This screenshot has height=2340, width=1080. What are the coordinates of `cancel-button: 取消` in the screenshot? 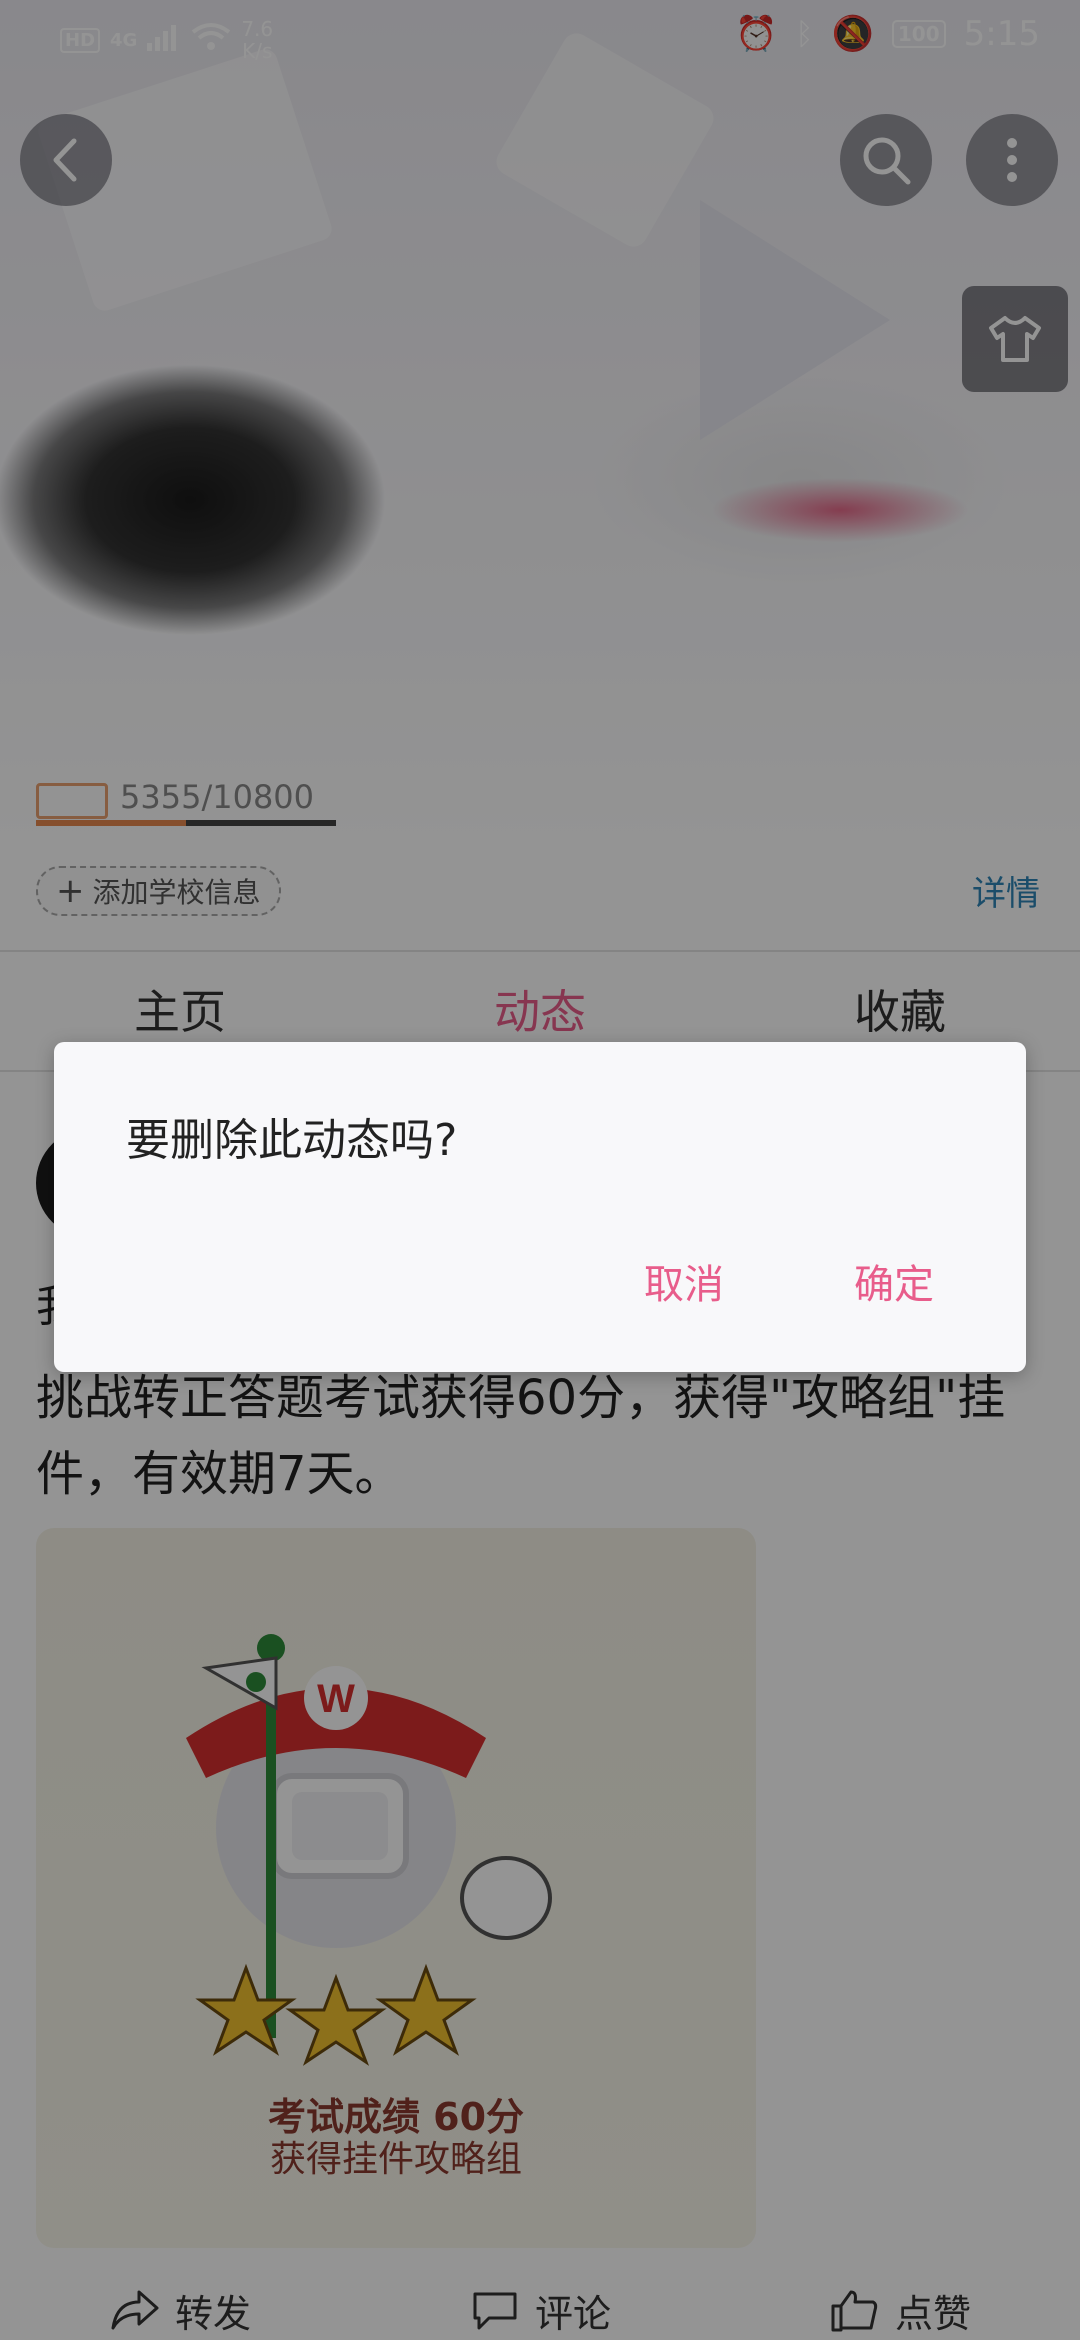 It's located at (684, 1281).